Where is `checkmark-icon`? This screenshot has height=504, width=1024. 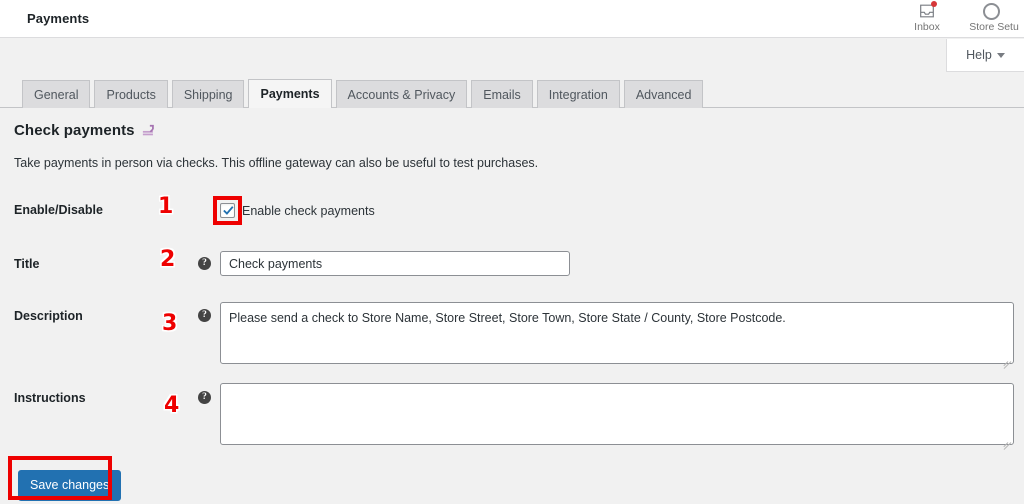 checkmark-icon is located at coordinates (228, 210).